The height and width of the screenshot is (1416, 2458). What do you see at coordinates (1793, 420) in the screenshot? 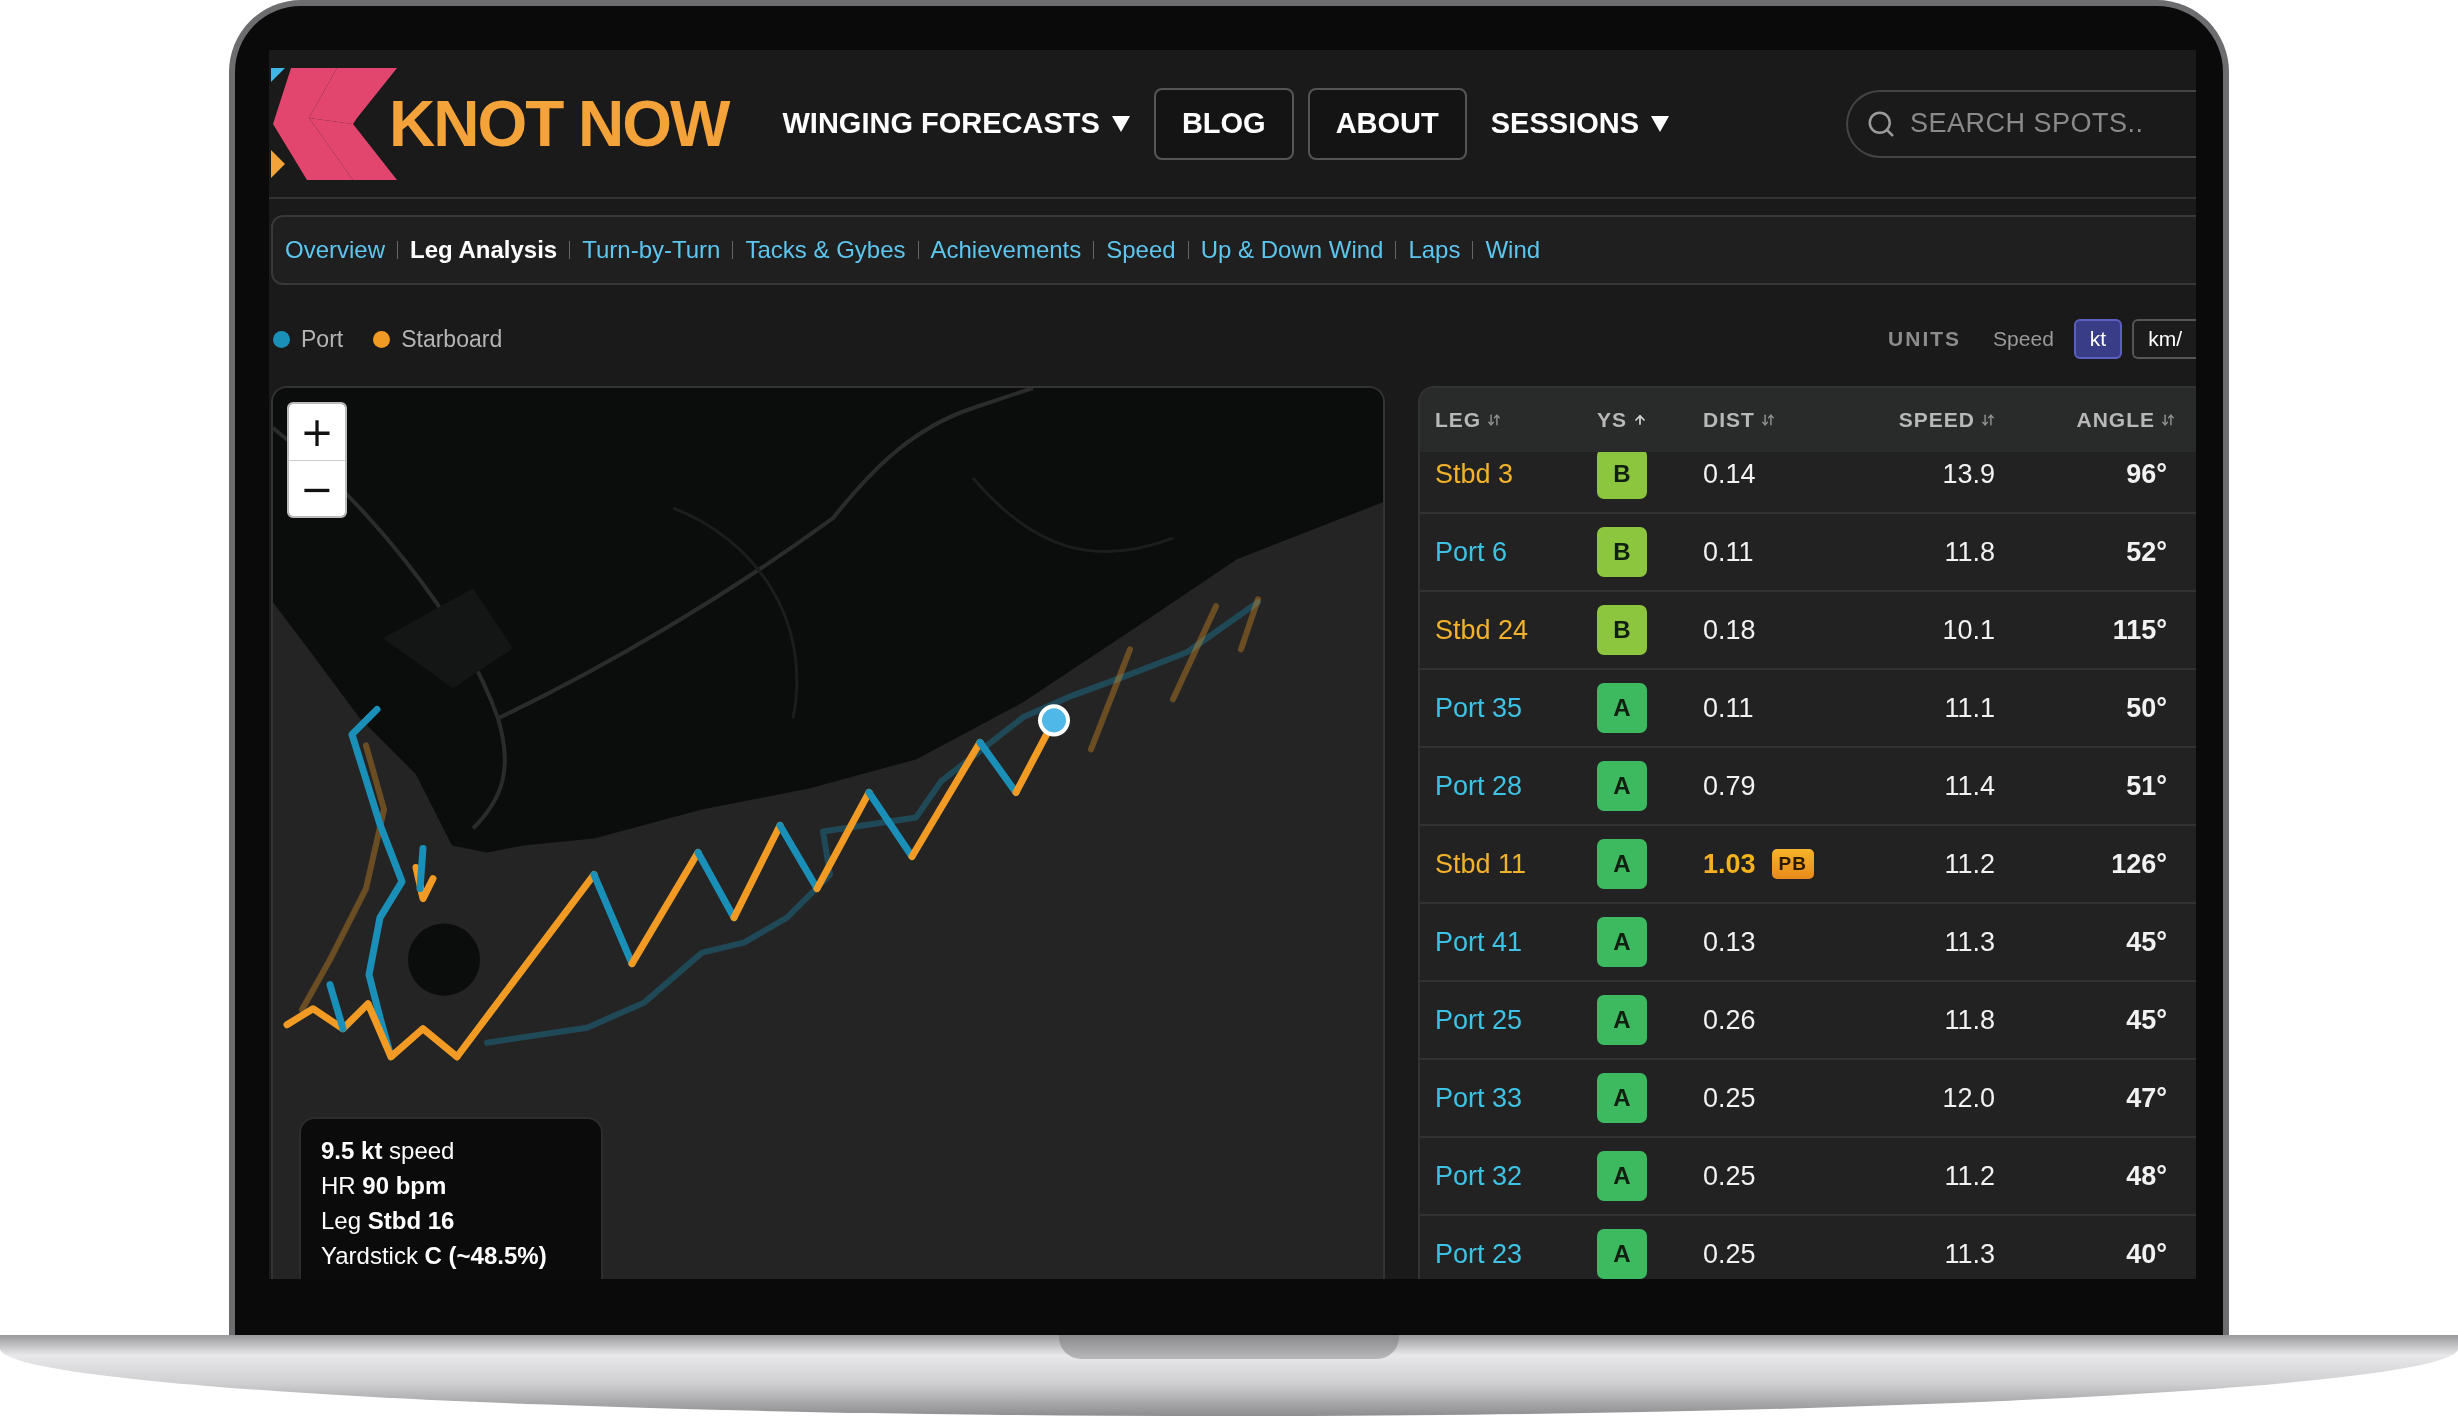
I see `column-header: DIST` at bounding box center [1793, 420].